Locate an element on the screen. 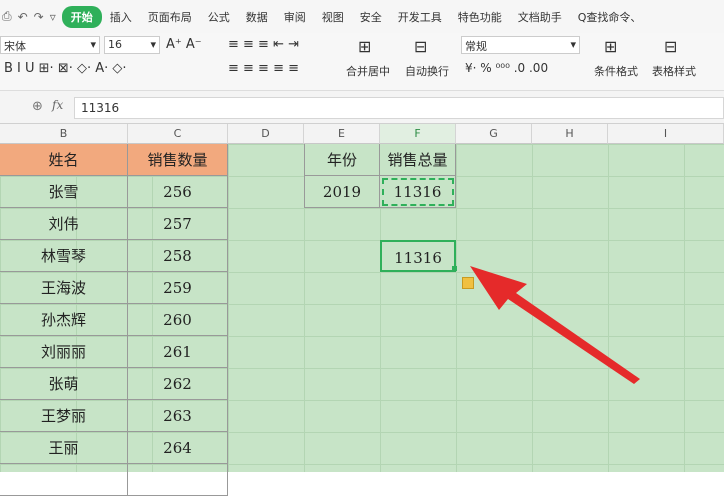 The width and height of the screenshot is (724, 496). annotation-arrow is located at coordinates (555, 325).